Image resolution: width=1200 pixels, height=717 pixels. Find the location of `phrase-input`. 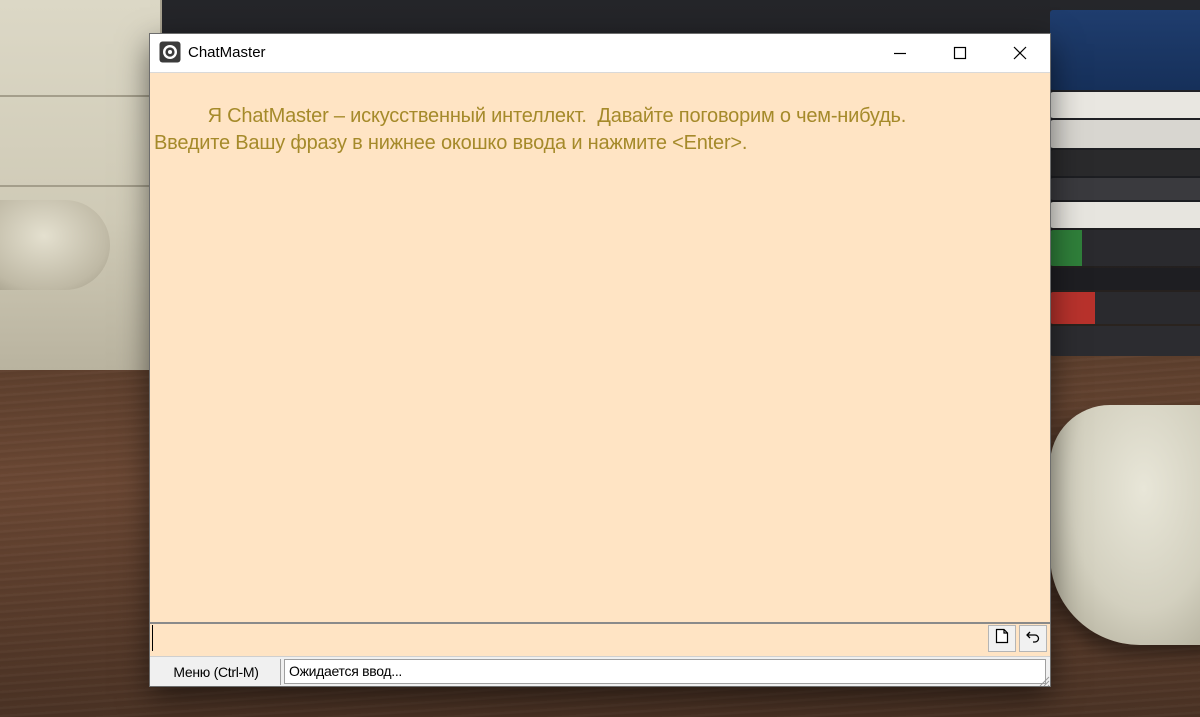

phrase-input is located at coordinates (569, 638).